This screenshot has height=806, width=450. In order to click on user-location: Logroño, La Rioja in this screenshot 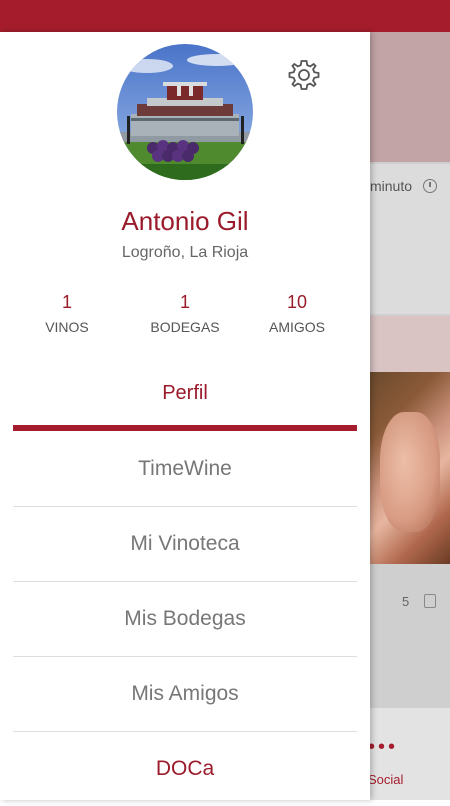, I will do `click(185, 252)`.